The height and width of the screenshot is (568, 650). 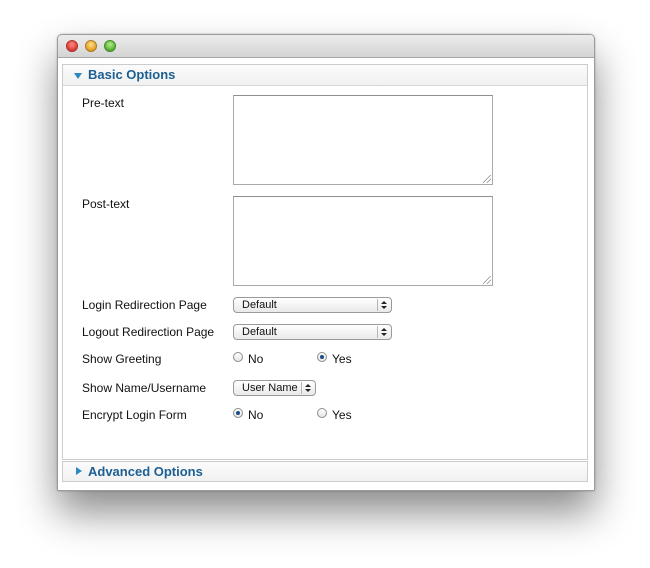 What do you see at coordinates (325, 75) in the screenshot?
I see `basic-options-header: Basic Options` at bounding box center [325, 75].